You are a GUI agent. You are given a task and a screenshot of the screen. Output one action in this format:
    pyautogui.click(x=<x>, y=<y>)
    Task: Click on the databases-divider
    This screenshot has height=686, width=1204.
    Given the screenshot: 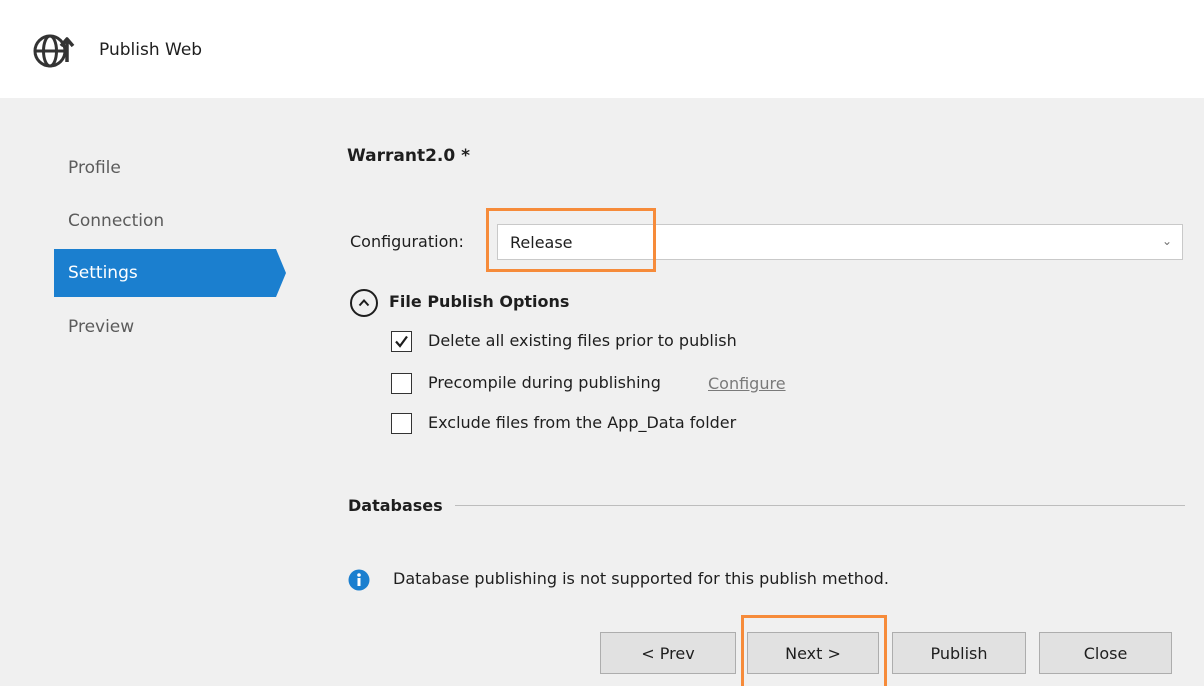 What is the action you would take?
    pyautogui.click(x=820, y=505)
    